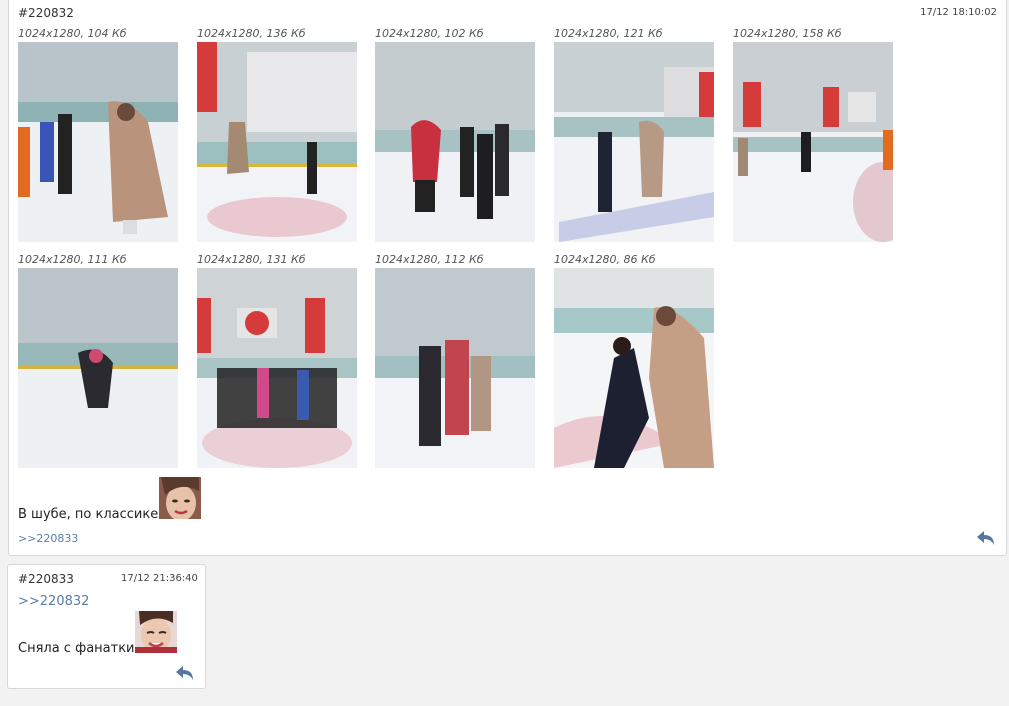 The image size is (1009, 706). Describe the element at coordinates (251, 33) in the screenshot. I see `thumb-meta: 1024x1280, 136 Кб` at that location.